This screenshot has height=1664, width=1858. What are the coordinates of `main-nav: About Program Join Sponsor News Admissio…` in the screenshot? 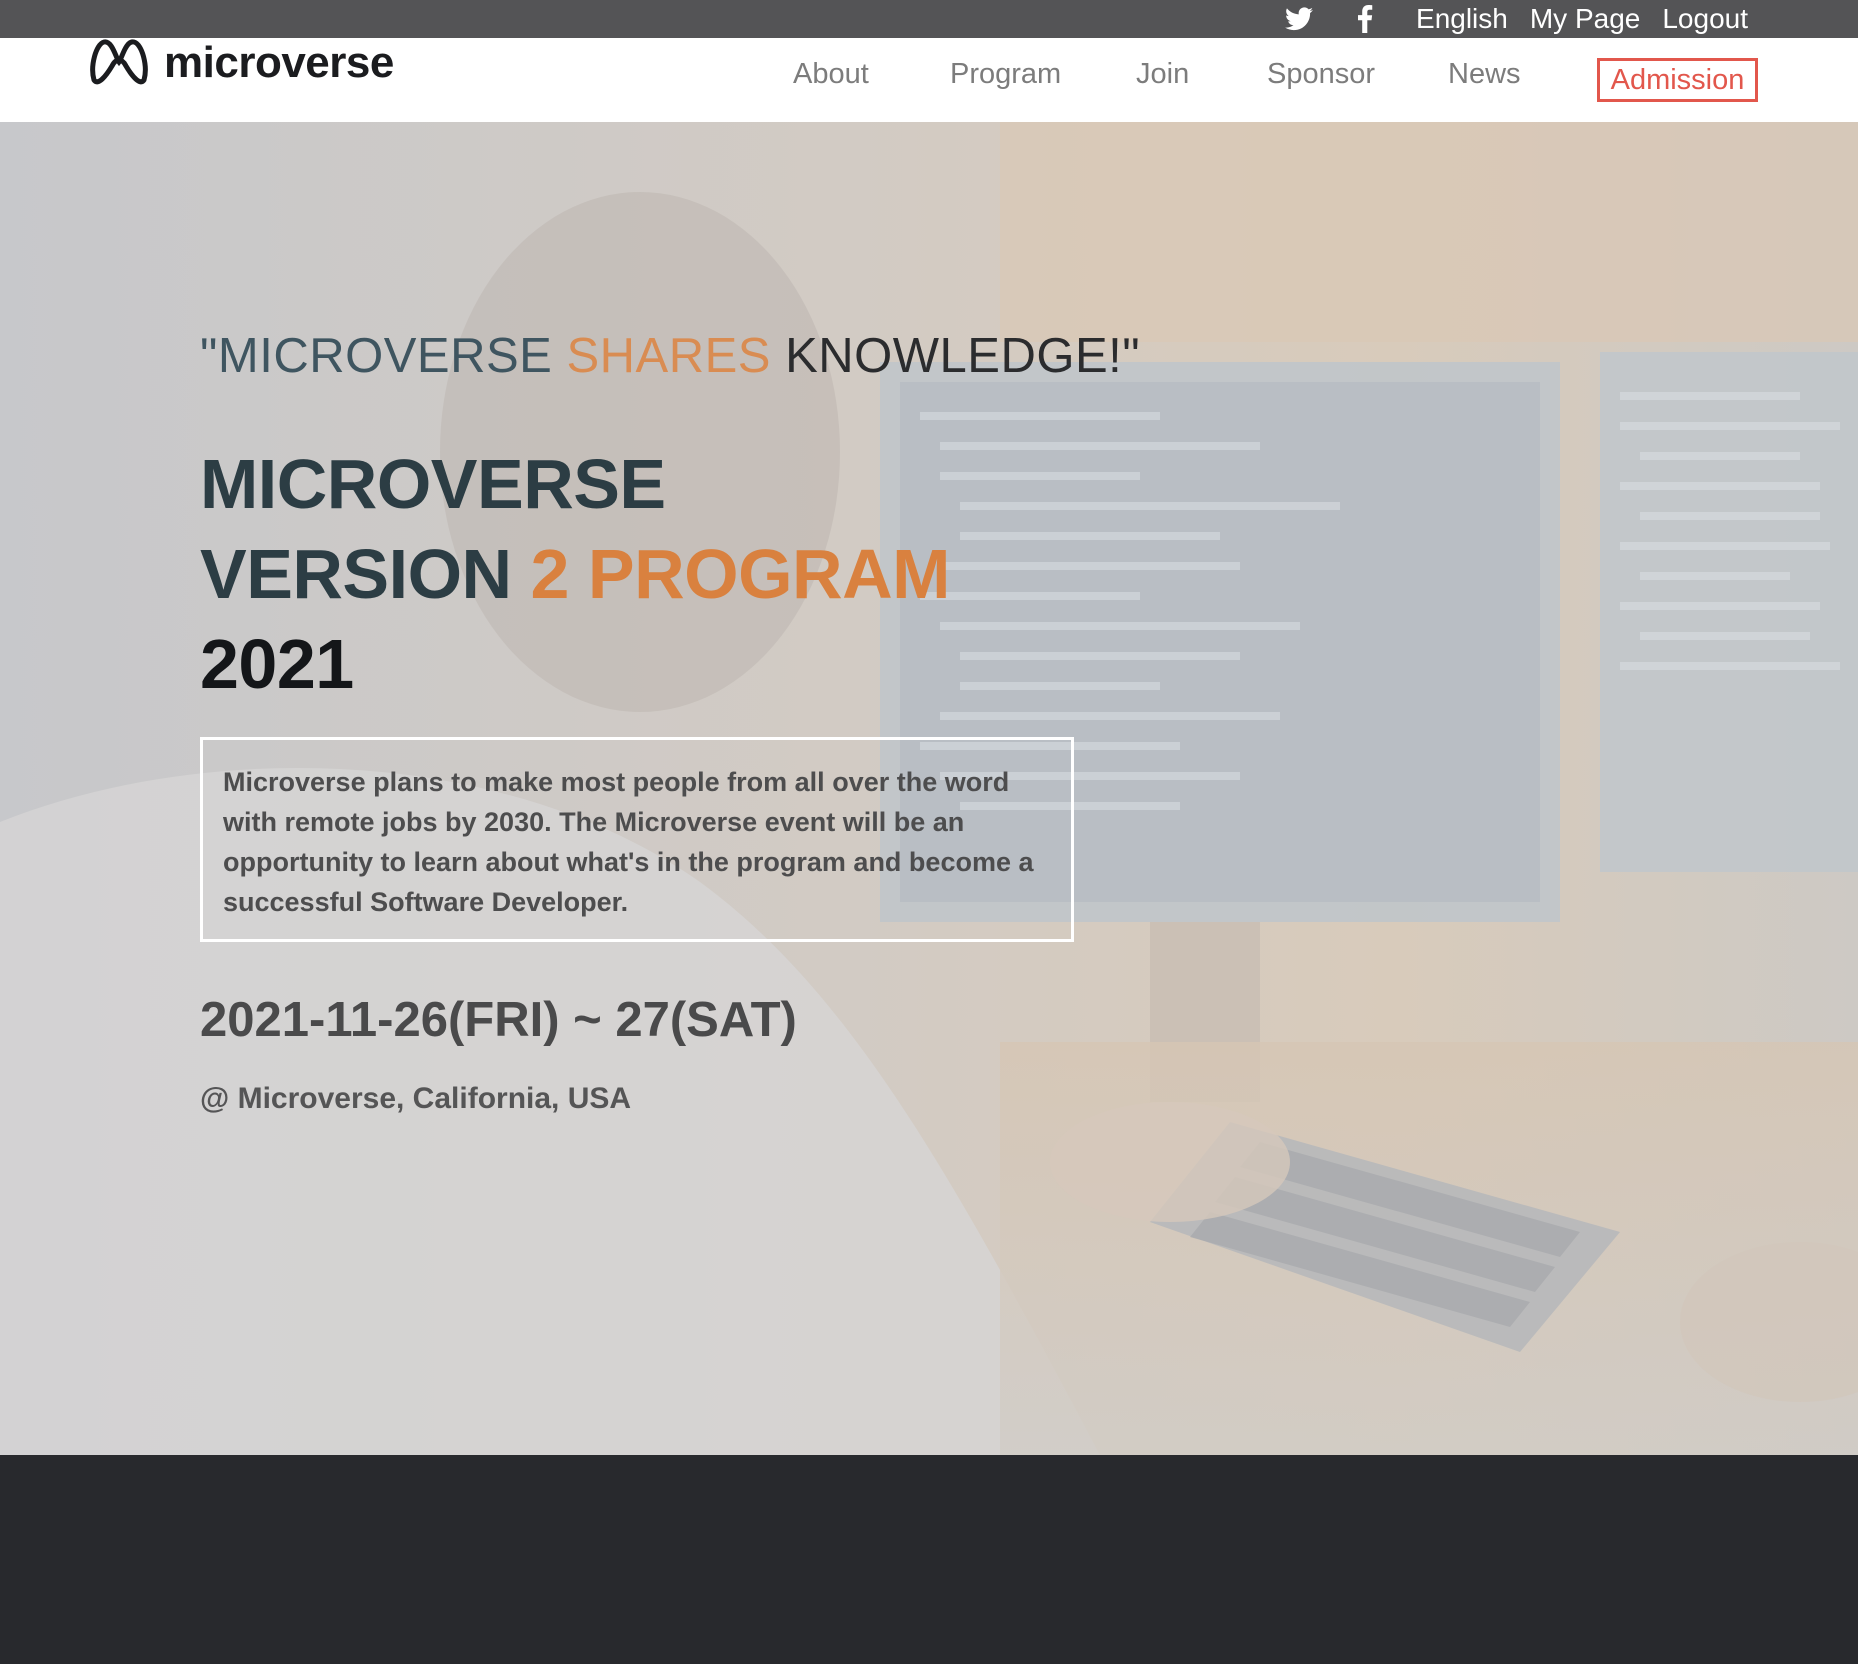 It's located at (929, 80).